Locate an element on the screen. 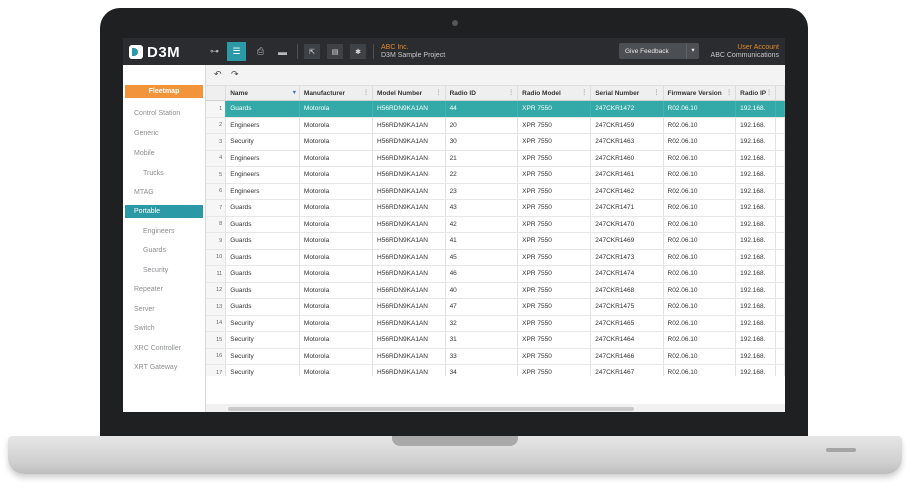  table-cell: 34 is located at coordinates (482, 370).